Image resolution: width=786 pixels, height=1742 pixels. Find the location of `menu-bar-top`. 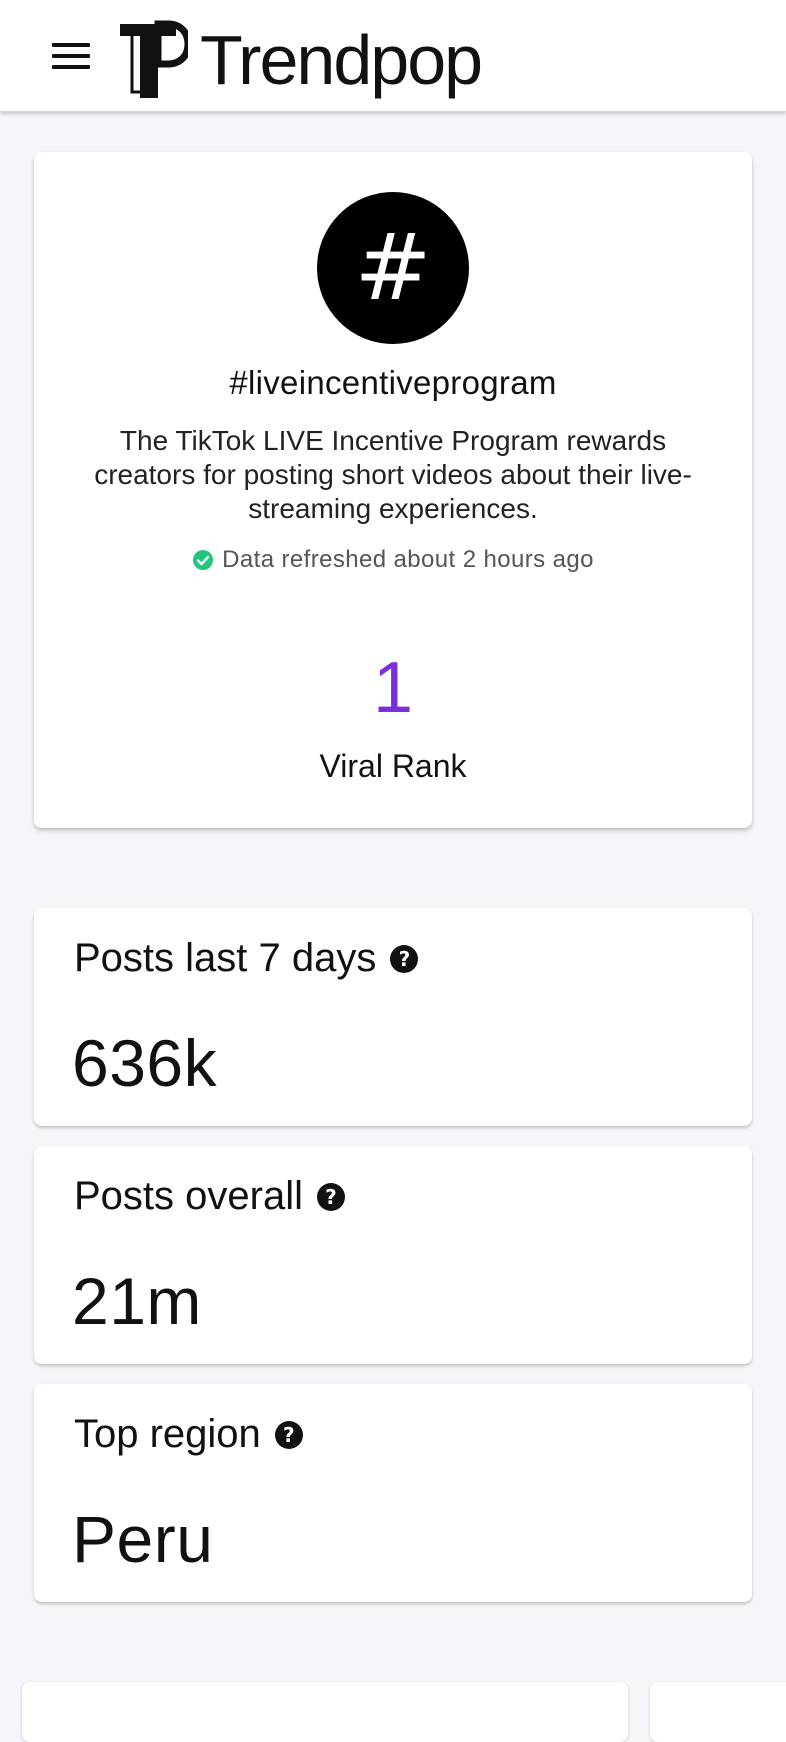

menu-bar-top is located at coordinates (71, 45).